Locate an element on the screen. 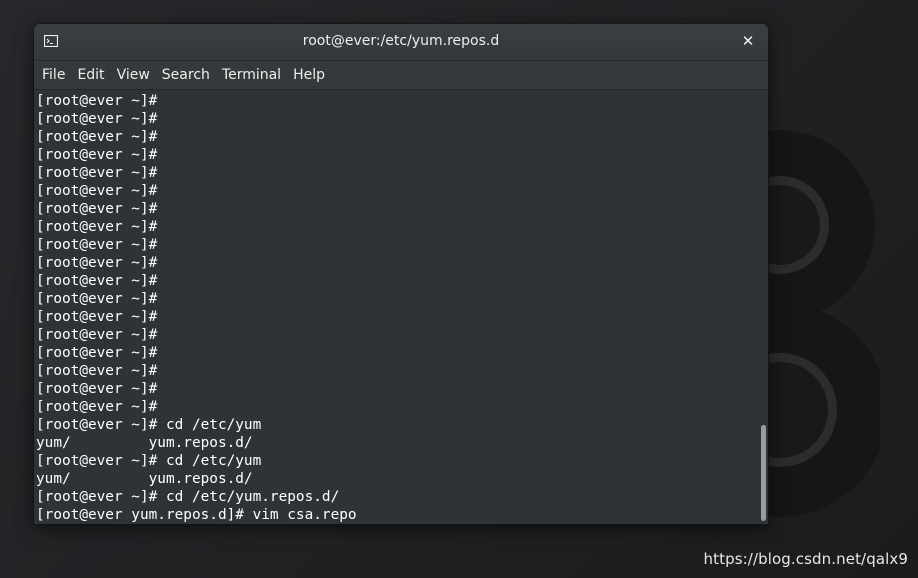 Image resolution: width=918 pixels, height=578 pixels. window-title: root@ever:/etc/yum.repos.d is located at coordinates (401, 41).